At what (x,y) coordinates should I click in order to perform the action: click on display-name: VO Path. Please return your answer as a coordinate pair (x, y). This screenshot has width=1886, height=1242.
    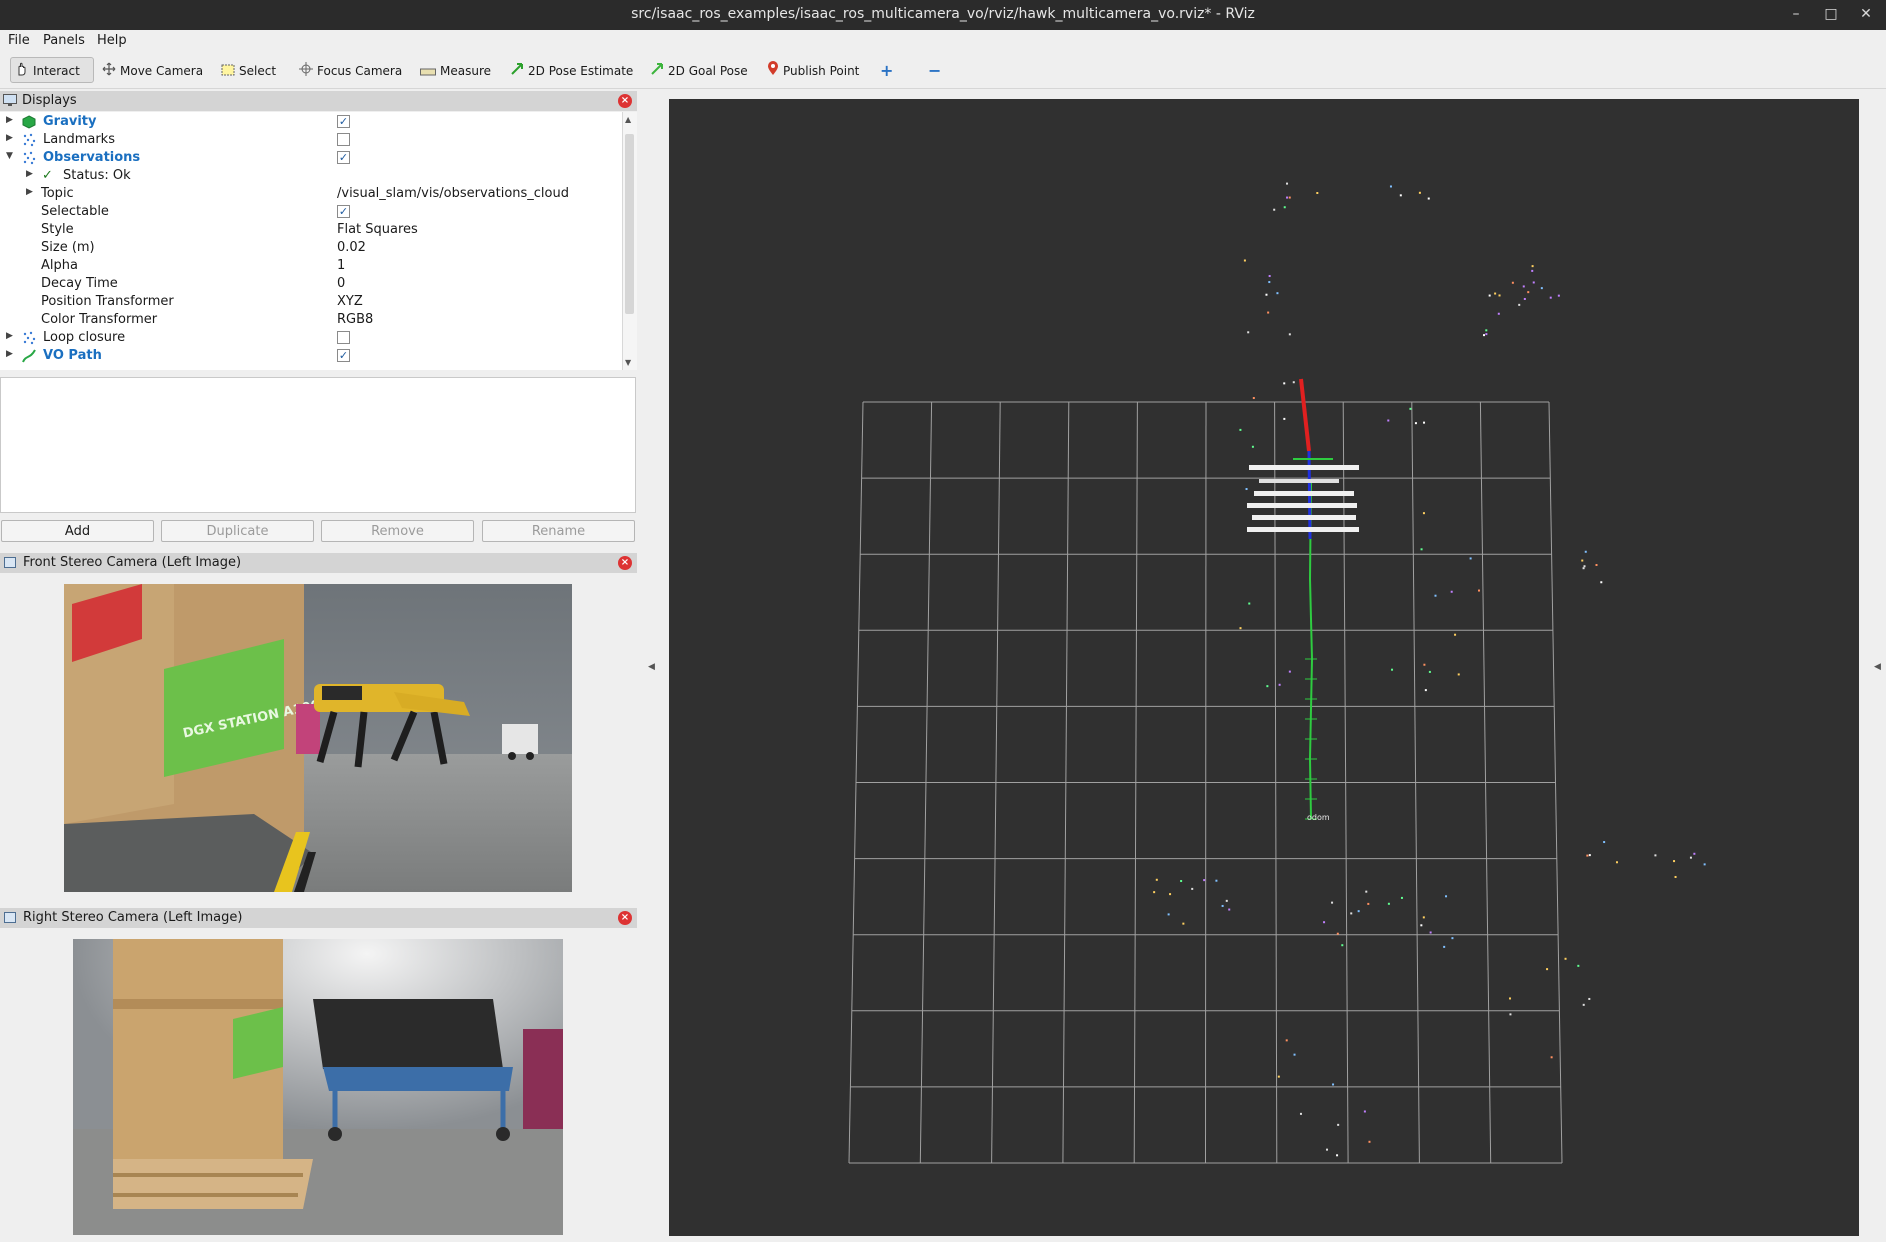
    Looking at the image, I should click on (72, 355).